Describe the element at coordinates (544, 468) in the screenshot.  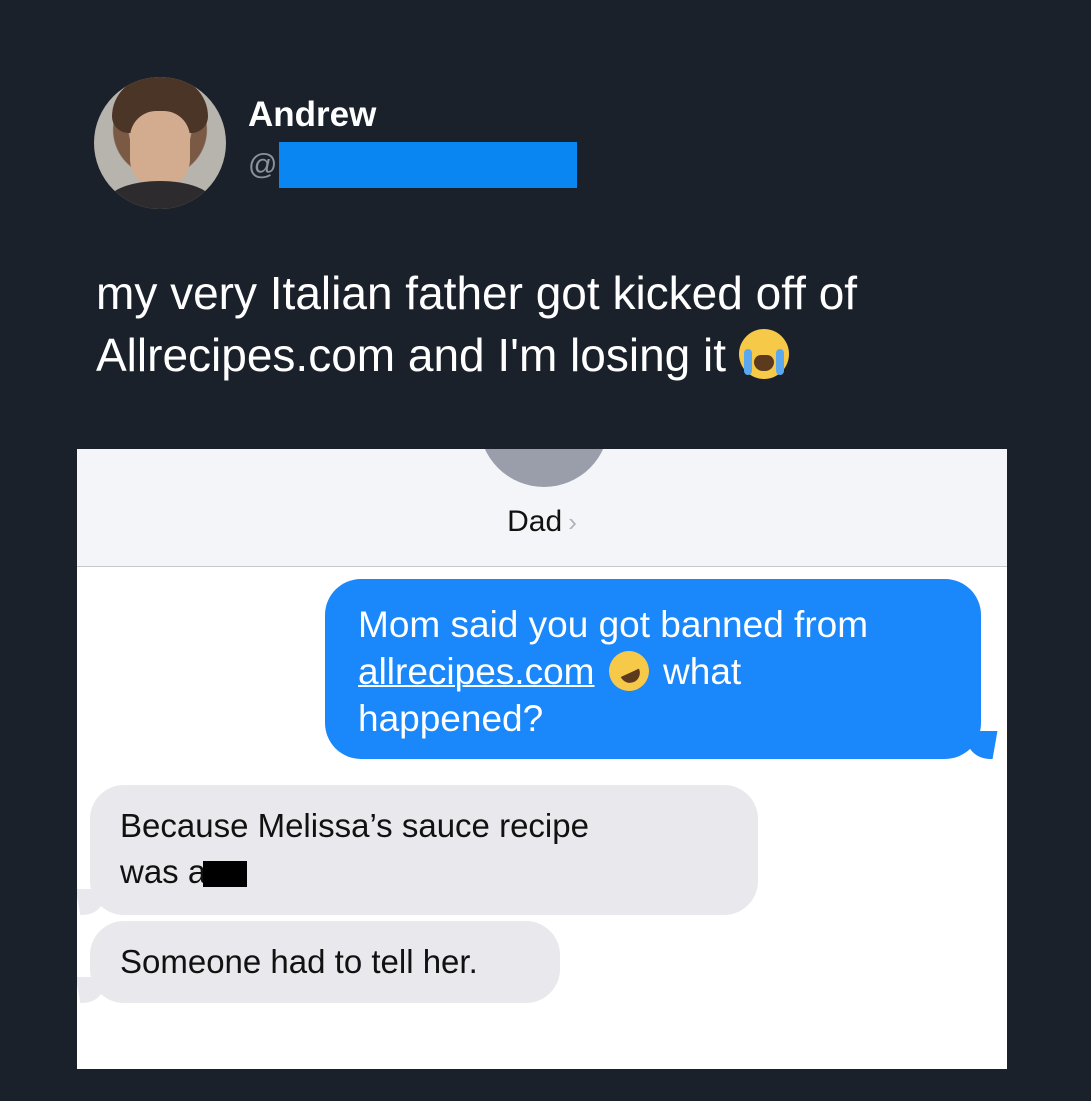
I see `contact-avatar` at that location.